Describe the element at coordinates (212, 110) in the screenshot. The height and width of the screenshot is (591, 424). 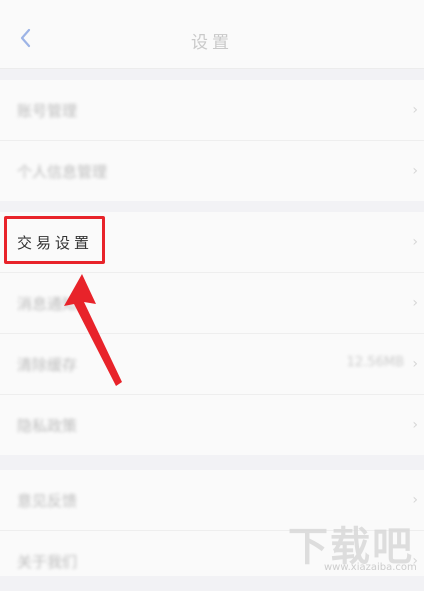
I see `settings-item-account: 账号管理 ›` at that location.